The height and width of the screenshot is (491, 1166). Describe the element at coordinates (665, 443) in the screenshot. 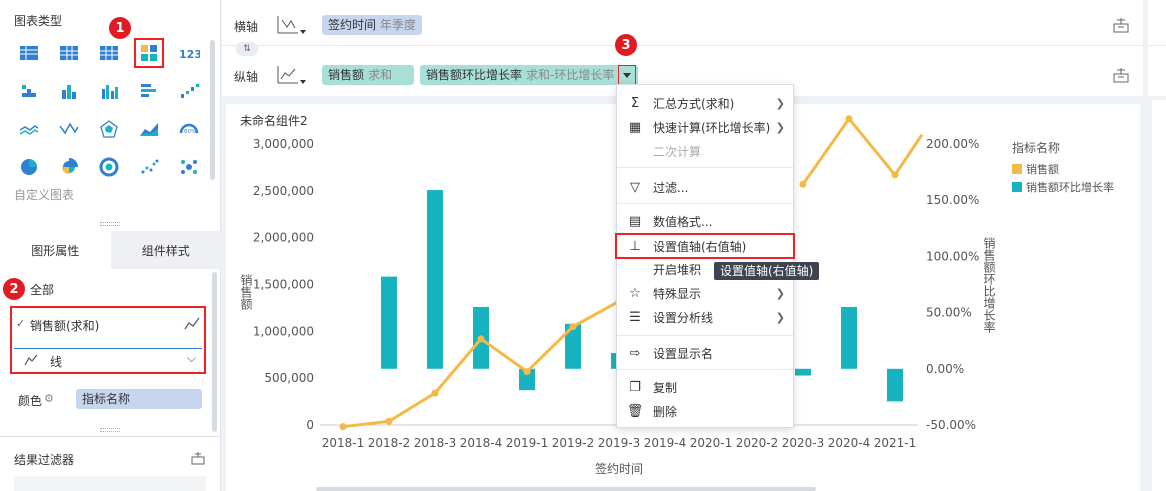

I see `x-tick-label: 2019-4` at that location.